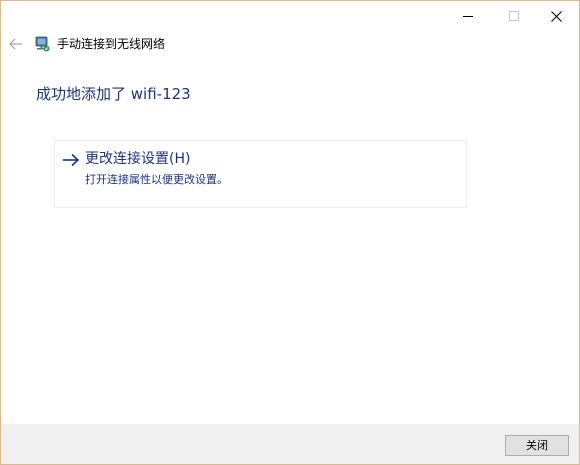 Image resolution: width=580 pixels, height=465 pixels. Describe the element at coordinates (111, 44) in the screenshot. I see `window-title: 手动连接到无线网络` at that location.